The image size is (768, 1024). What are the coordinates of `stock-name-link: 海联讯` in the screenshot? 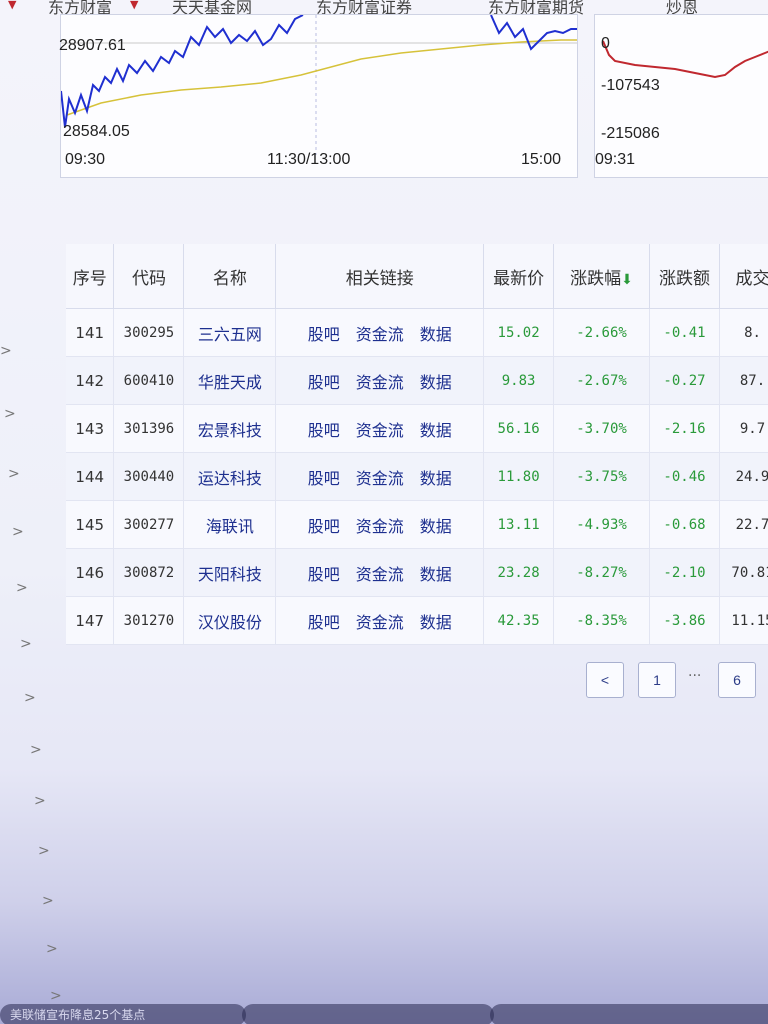 It's located at (230, 526).